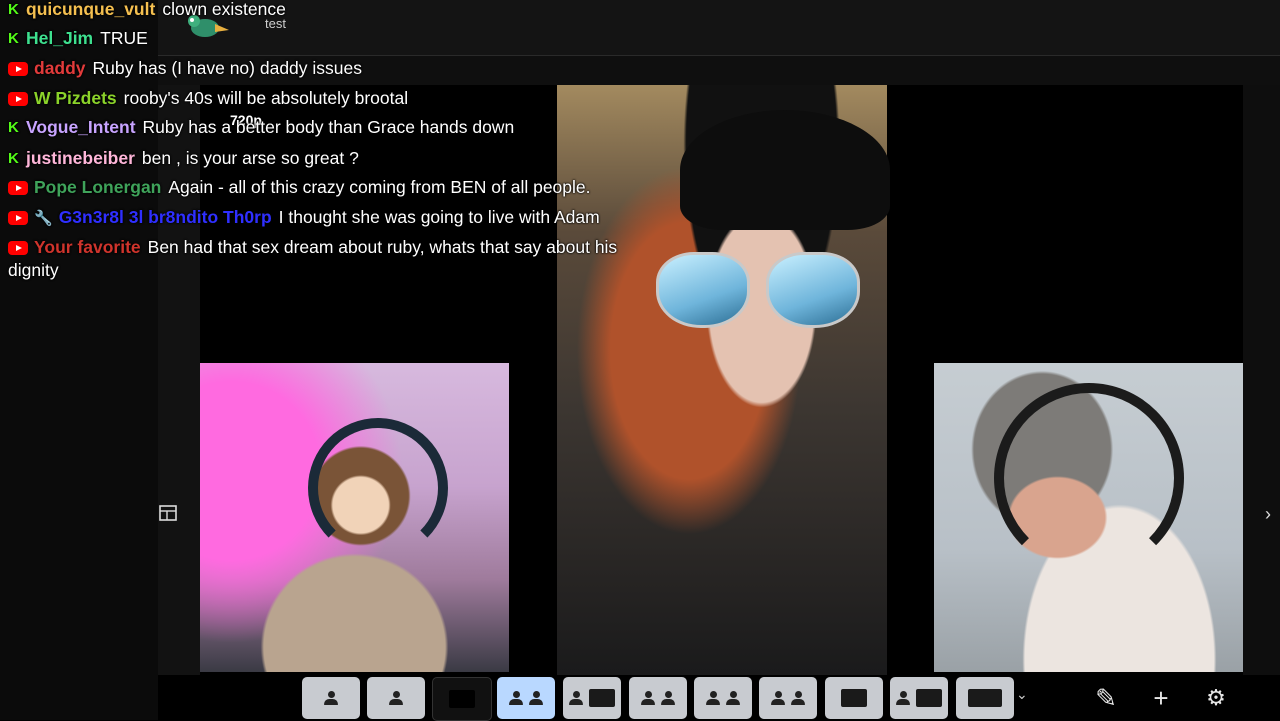 Image resolution: width=1280 pixels, height=721 pixels. Describe the element at coordinates (1268, 514) in the screenshot. I see `chevron-right-icon: ›` at that location.